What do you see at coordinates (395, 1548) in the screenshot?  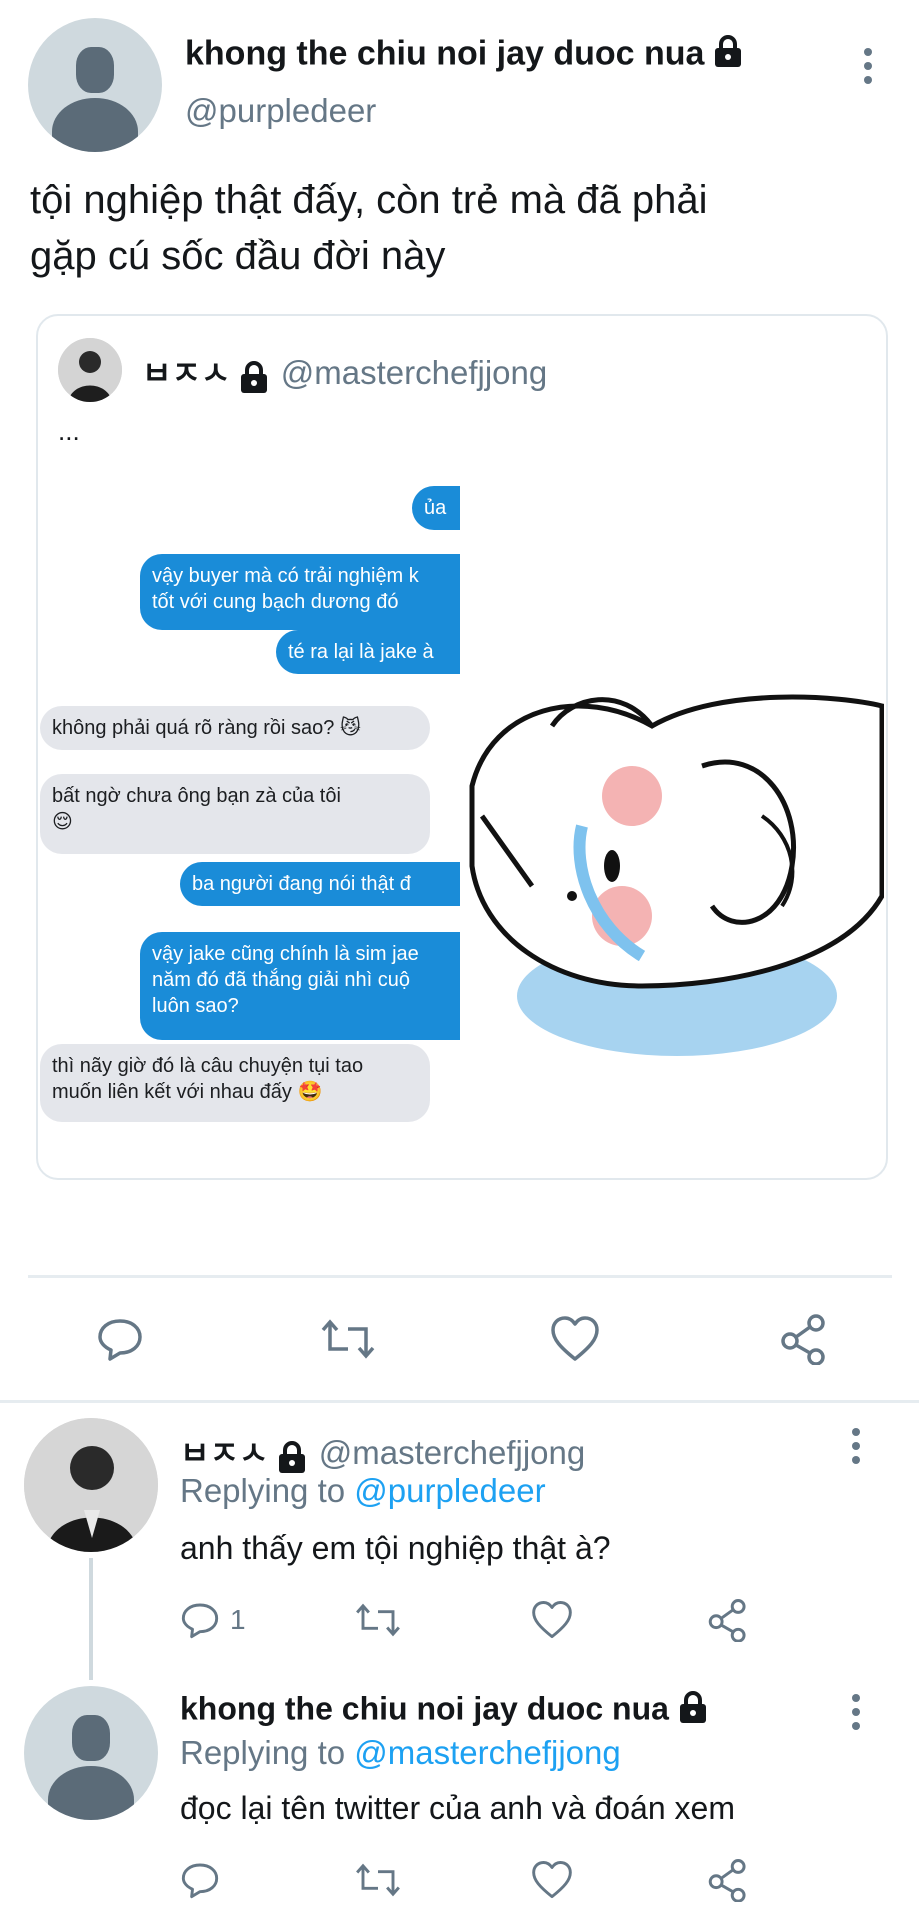 I see `reply-text: anh thấy em tội nghiệp thật à?` at bounding box center [395, 1548].